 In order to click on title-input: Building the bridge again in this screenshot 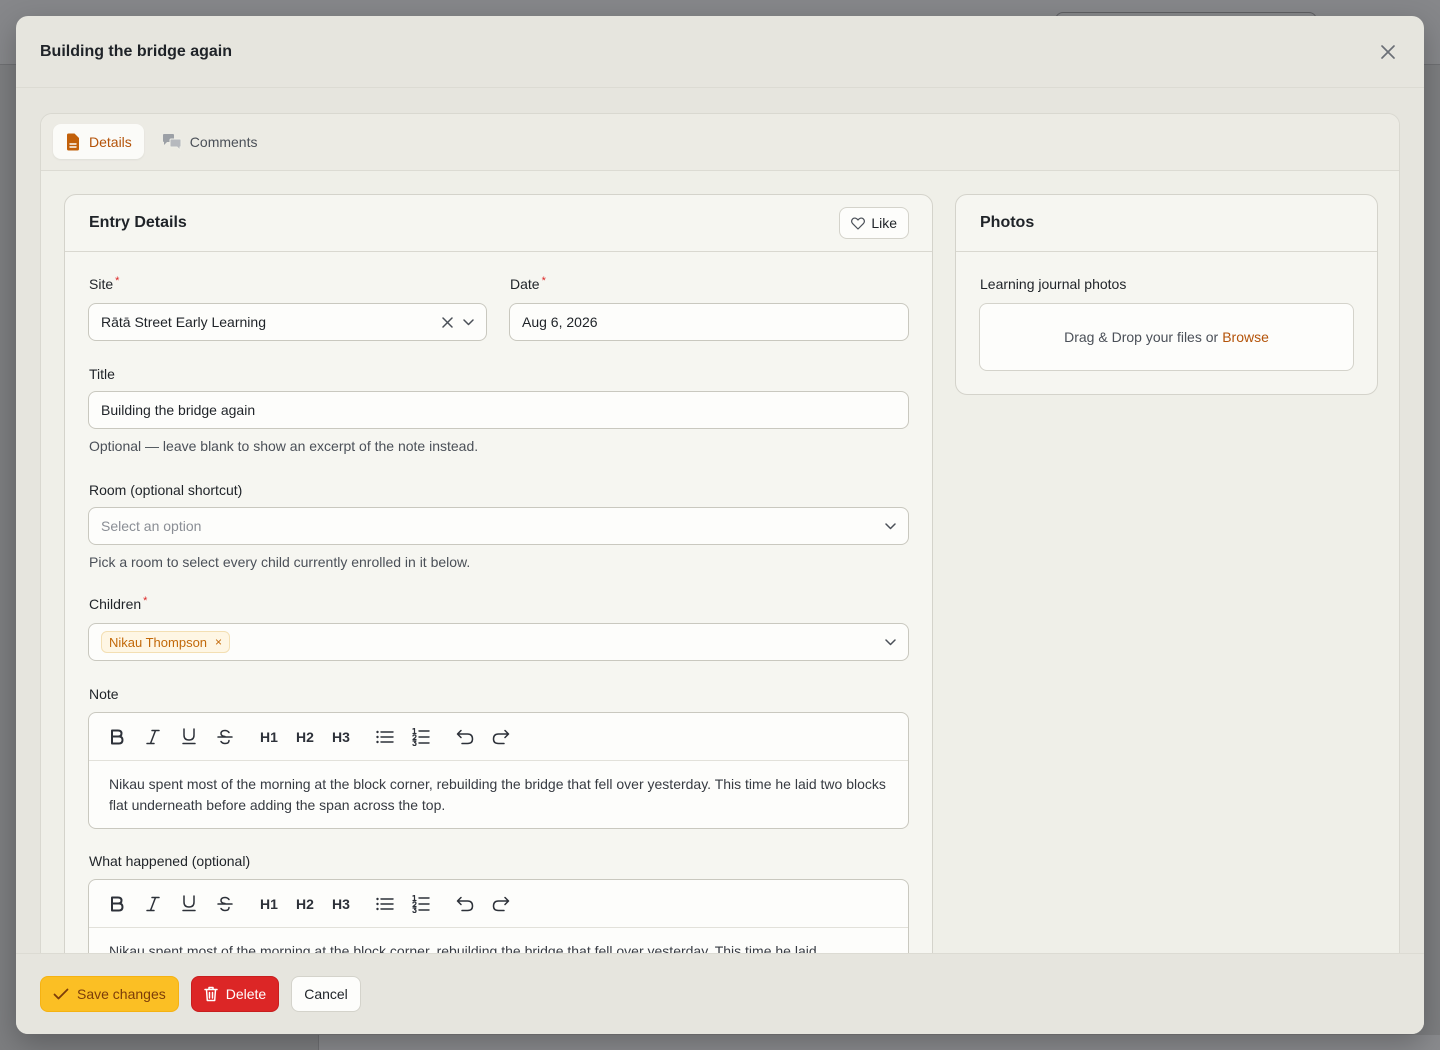, I will do `click(498, 410)`.